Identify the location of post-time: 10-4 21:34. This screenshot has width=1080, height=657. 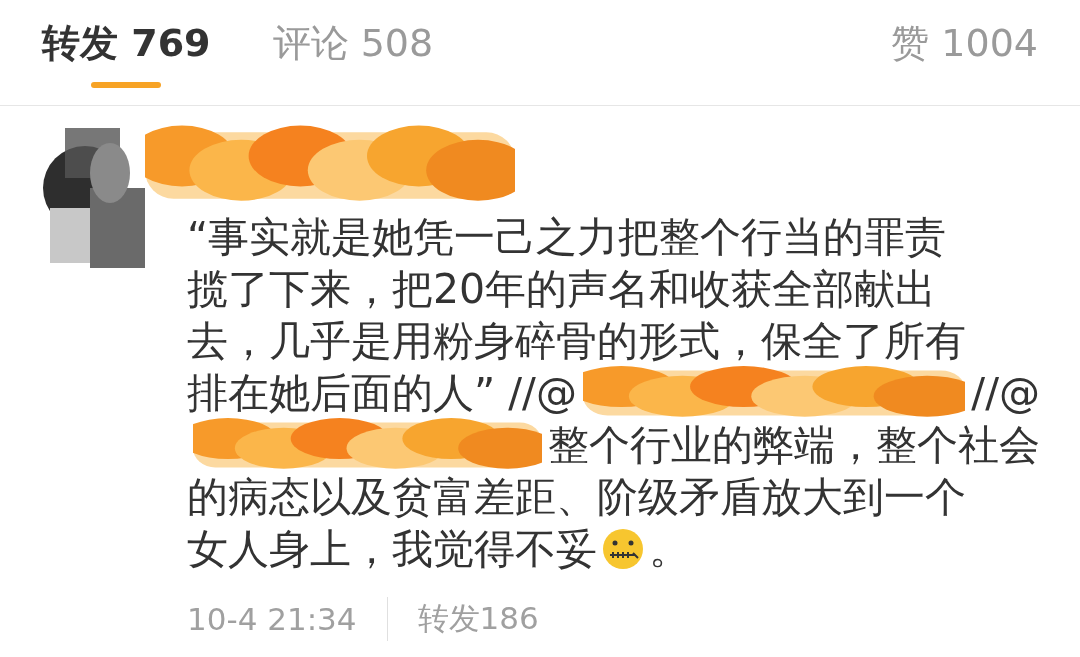
(272, 619).